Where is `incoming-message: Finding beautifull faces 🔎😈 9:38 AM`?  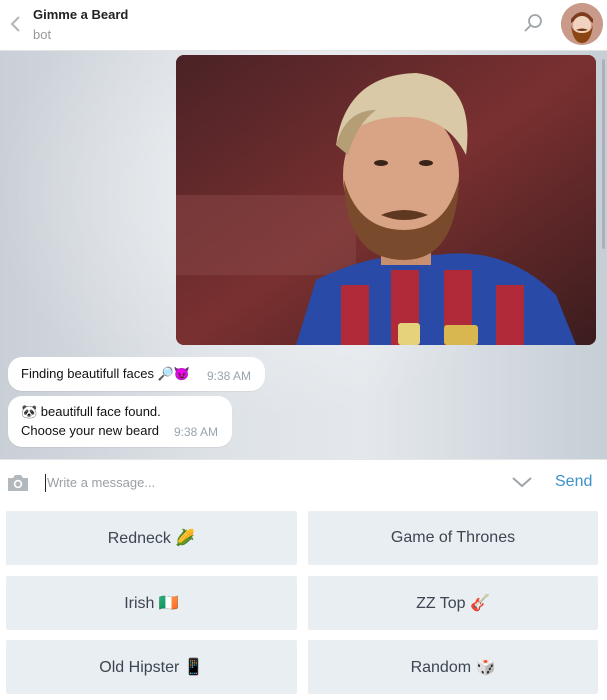
incoming-message: Finding beautifull faces 🔎😈 9:38 AM is located at coordinates (136, 374).